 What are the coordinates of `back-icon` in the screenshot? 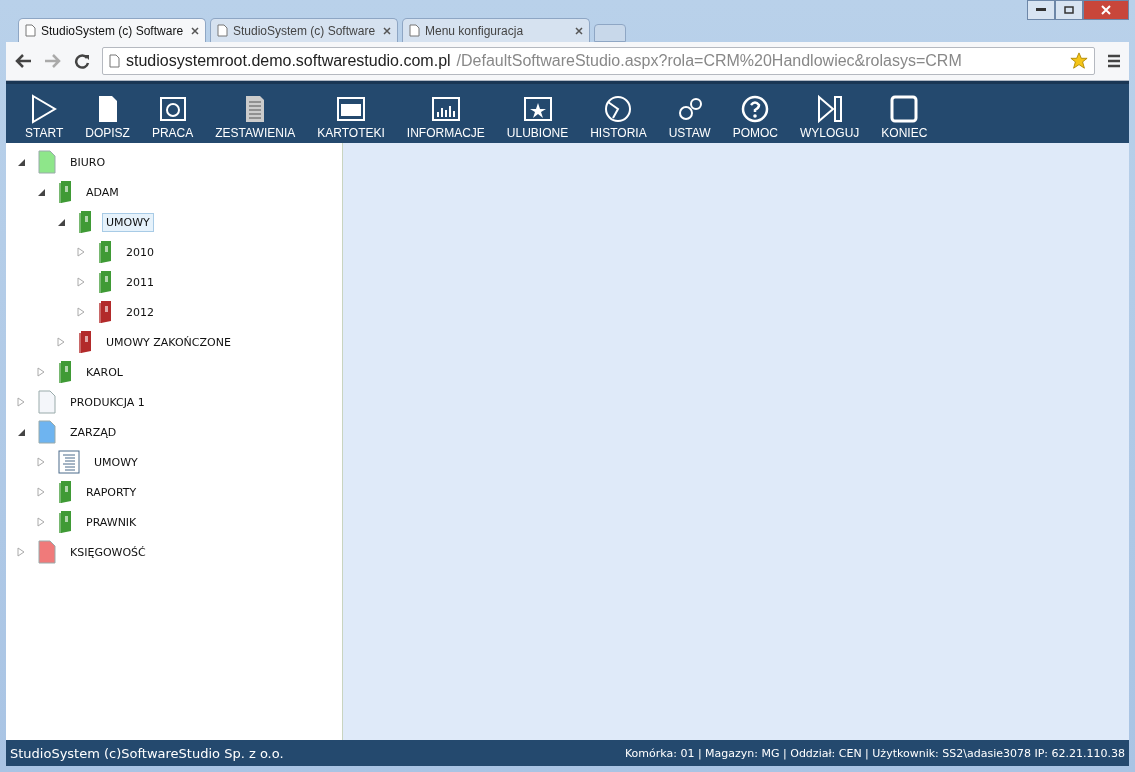 It's located at (23, 61).